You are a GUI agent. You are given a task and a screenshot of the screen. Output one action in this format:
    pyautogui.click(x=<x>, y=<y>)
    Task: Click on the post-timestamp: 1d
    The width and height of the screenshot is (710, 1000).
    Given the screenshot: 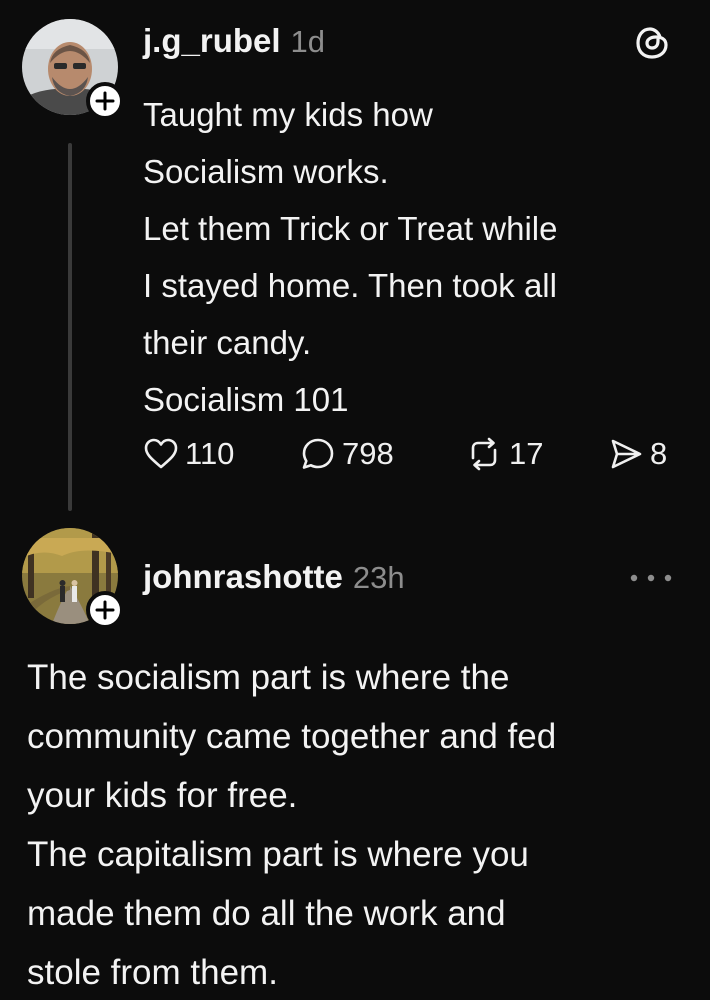 What is the action you would take?
    pyautogui.click(x=308, y=41)
    